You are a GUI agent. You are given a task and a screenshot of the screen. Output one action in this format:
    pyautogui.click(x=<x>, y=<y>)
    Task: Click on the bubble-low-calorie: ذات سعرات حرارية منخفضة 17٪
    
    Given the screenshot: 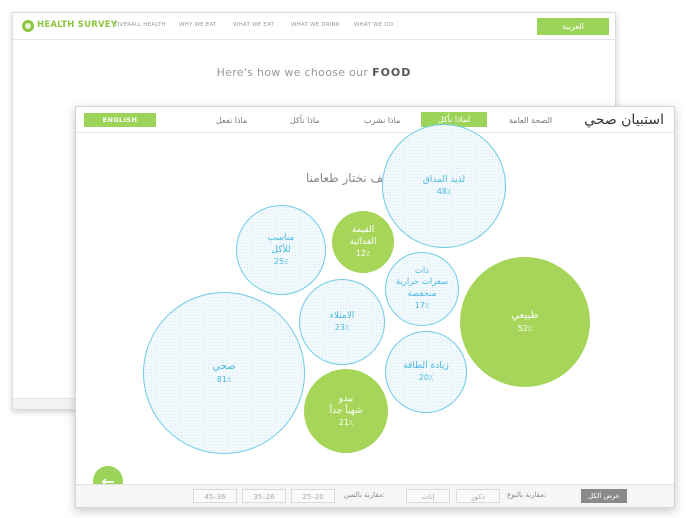 What is the action you would take?
    pyautogui.click(x=422, y=289)
    